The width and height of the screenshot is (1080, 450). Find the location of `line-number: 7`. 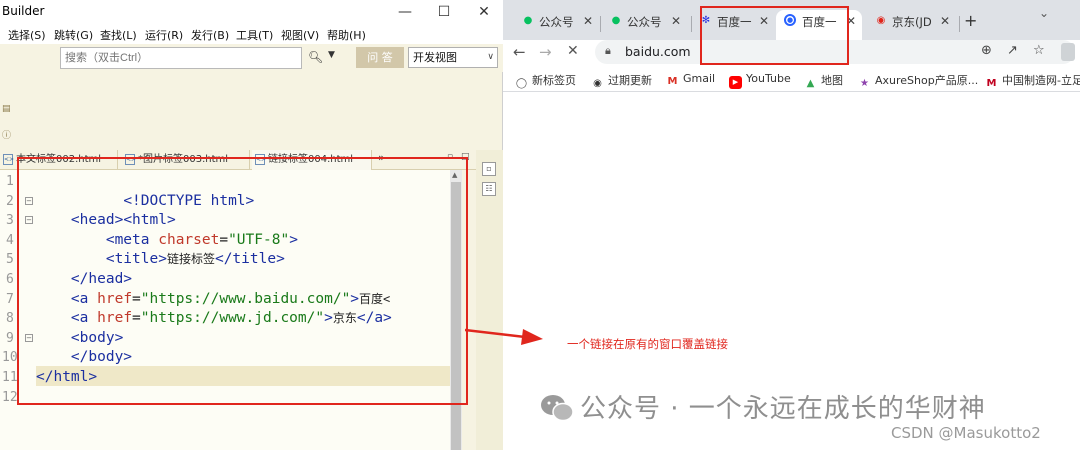

line-number: 7 is located at coordinates (10, 299).